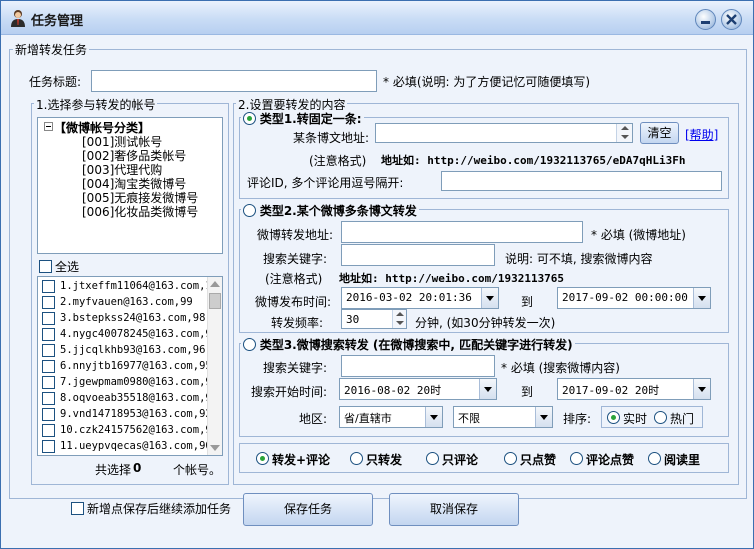 The image size is (754, 549). I want to click on clear-button: 清空, so click(659, 133).